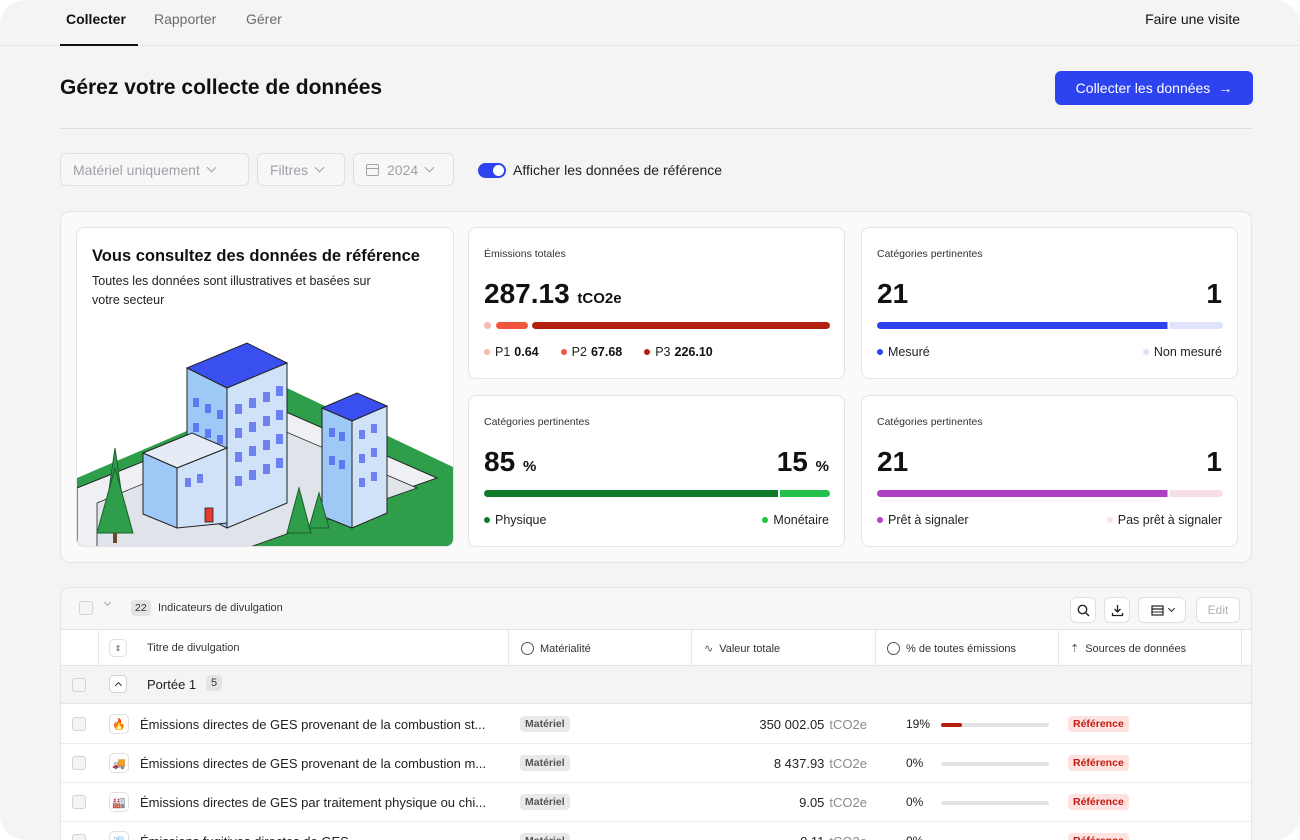 The height and width of the screenshot is (840, 1300). Describe the element at coordinates (880, 352) in the screenshot. I see `measured-dot` at that location.